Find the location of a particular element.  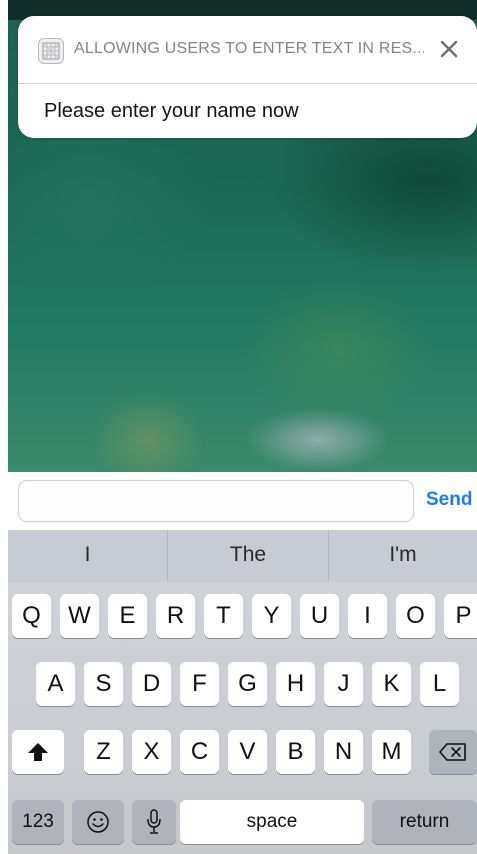

dictation-key is located at coordinates (154, 822).